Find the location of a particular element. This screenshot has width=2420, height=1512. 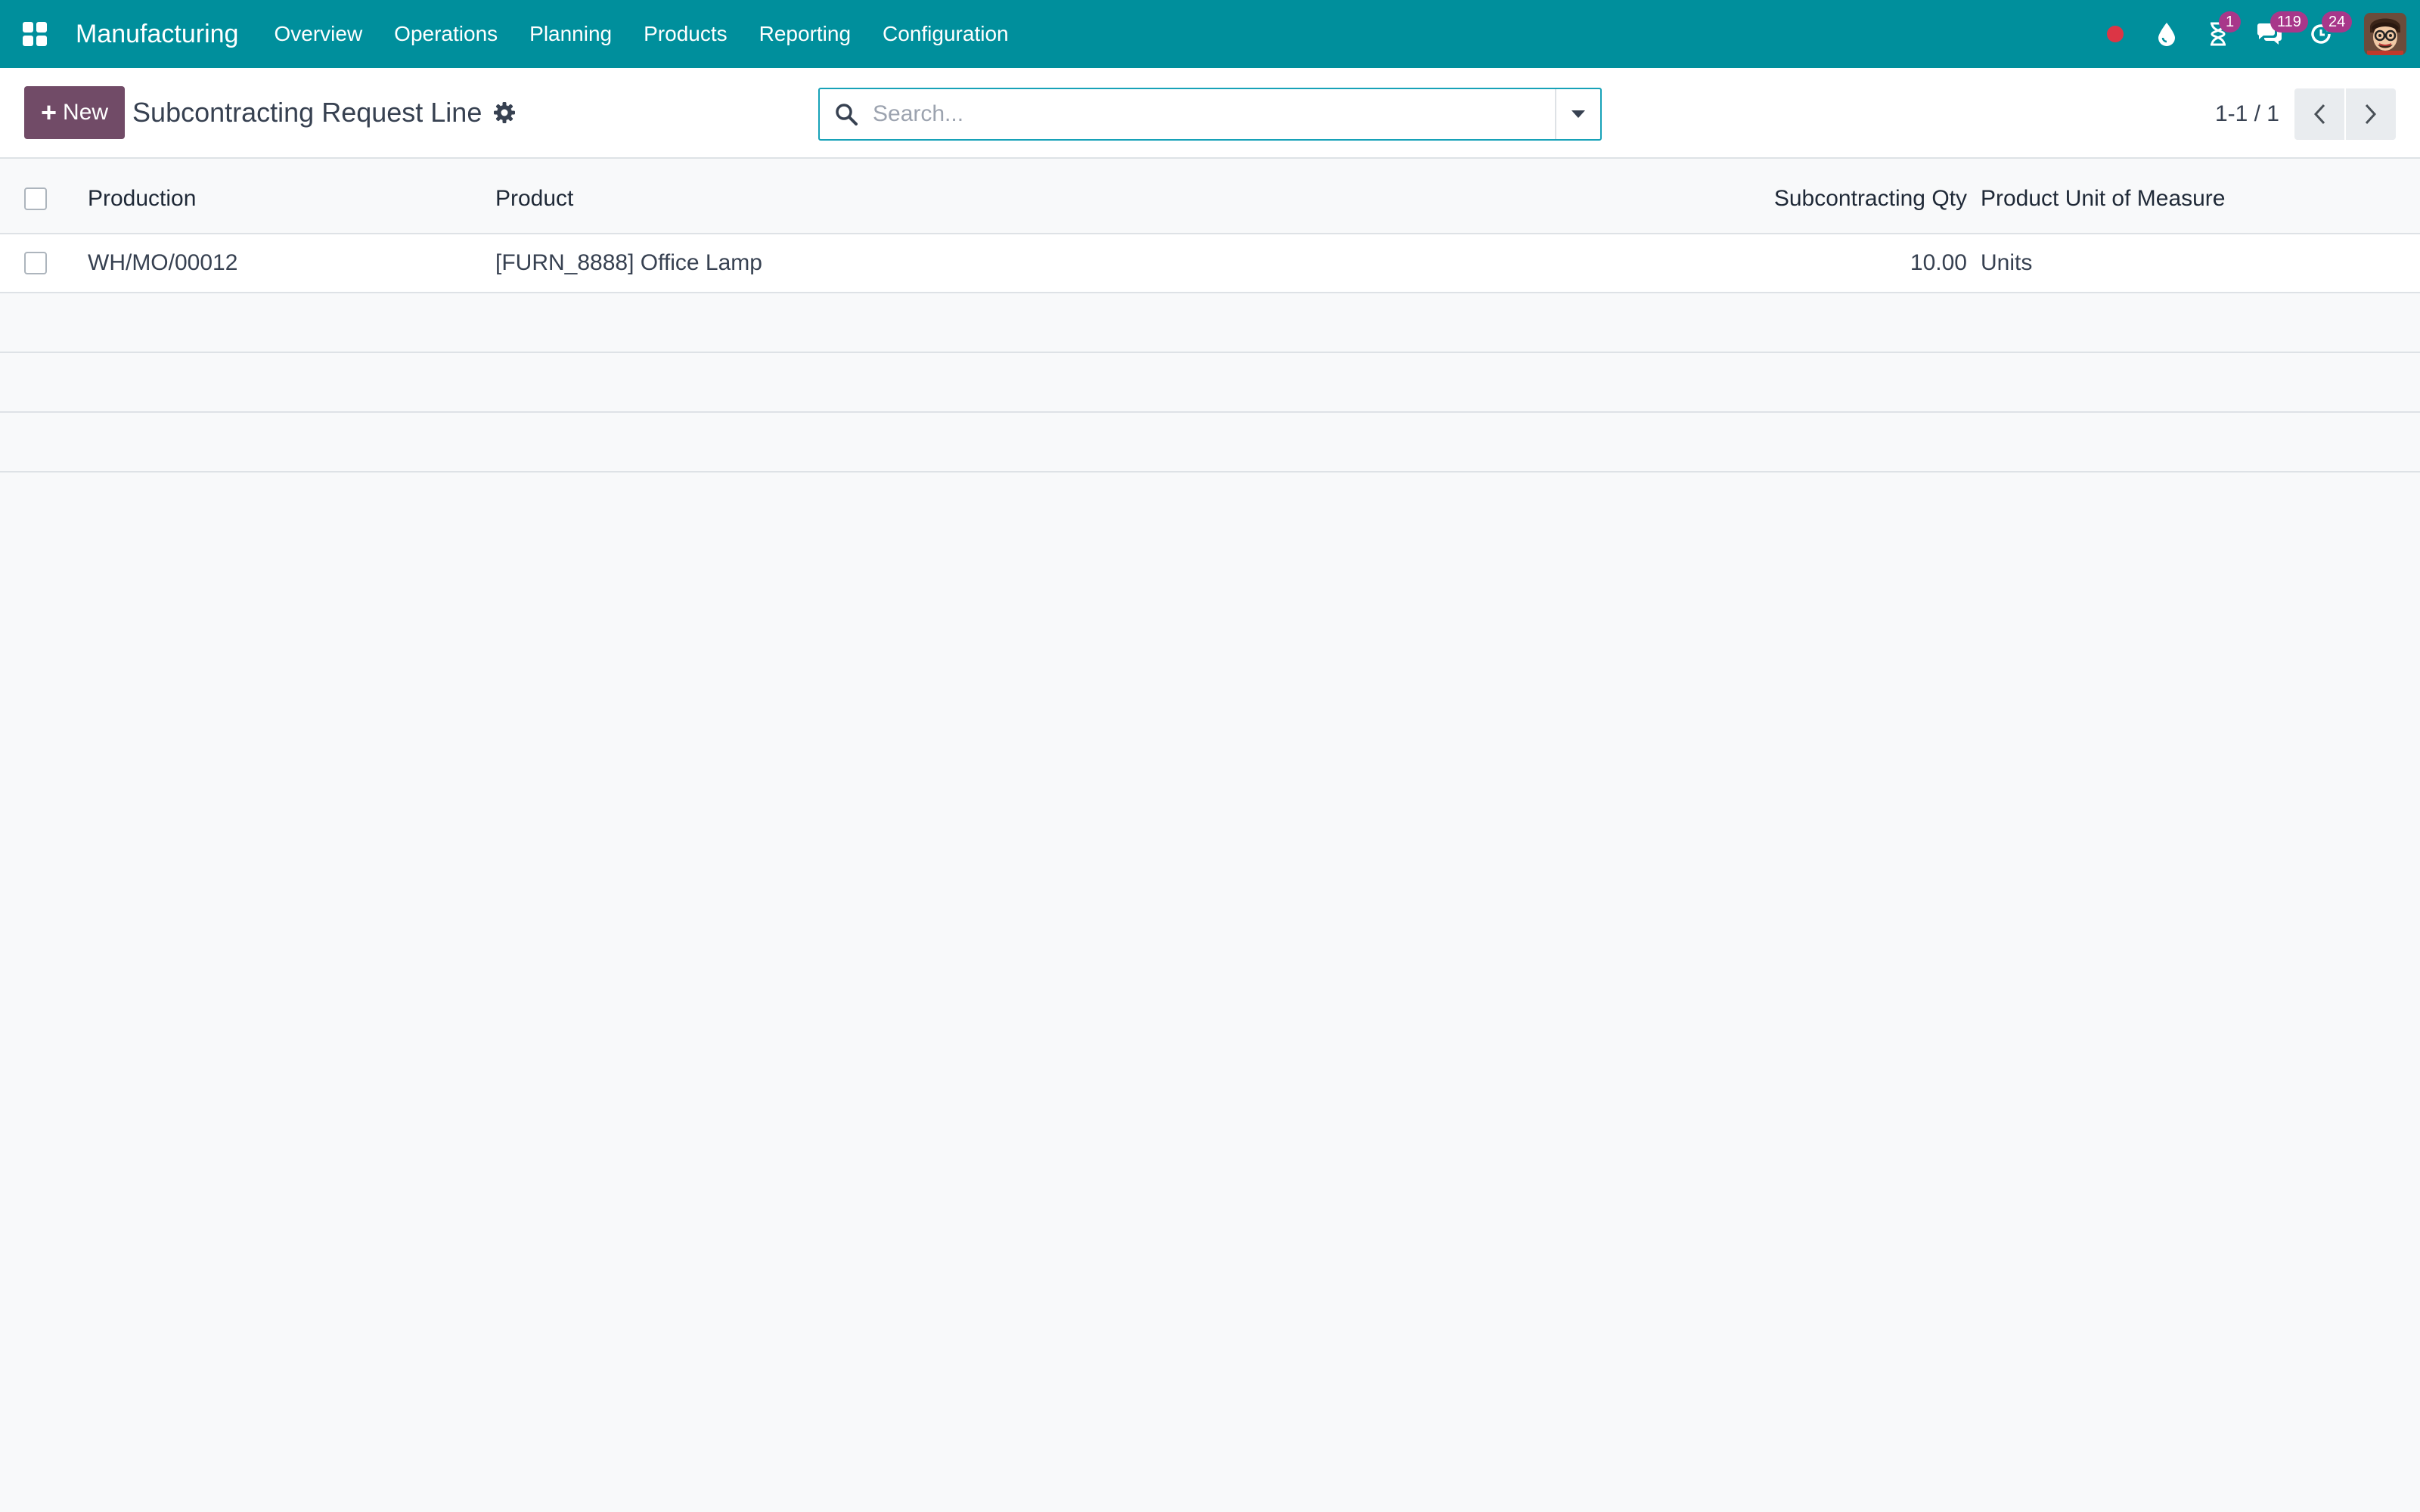

plus-icon: + is located at coordinates (49, 113).